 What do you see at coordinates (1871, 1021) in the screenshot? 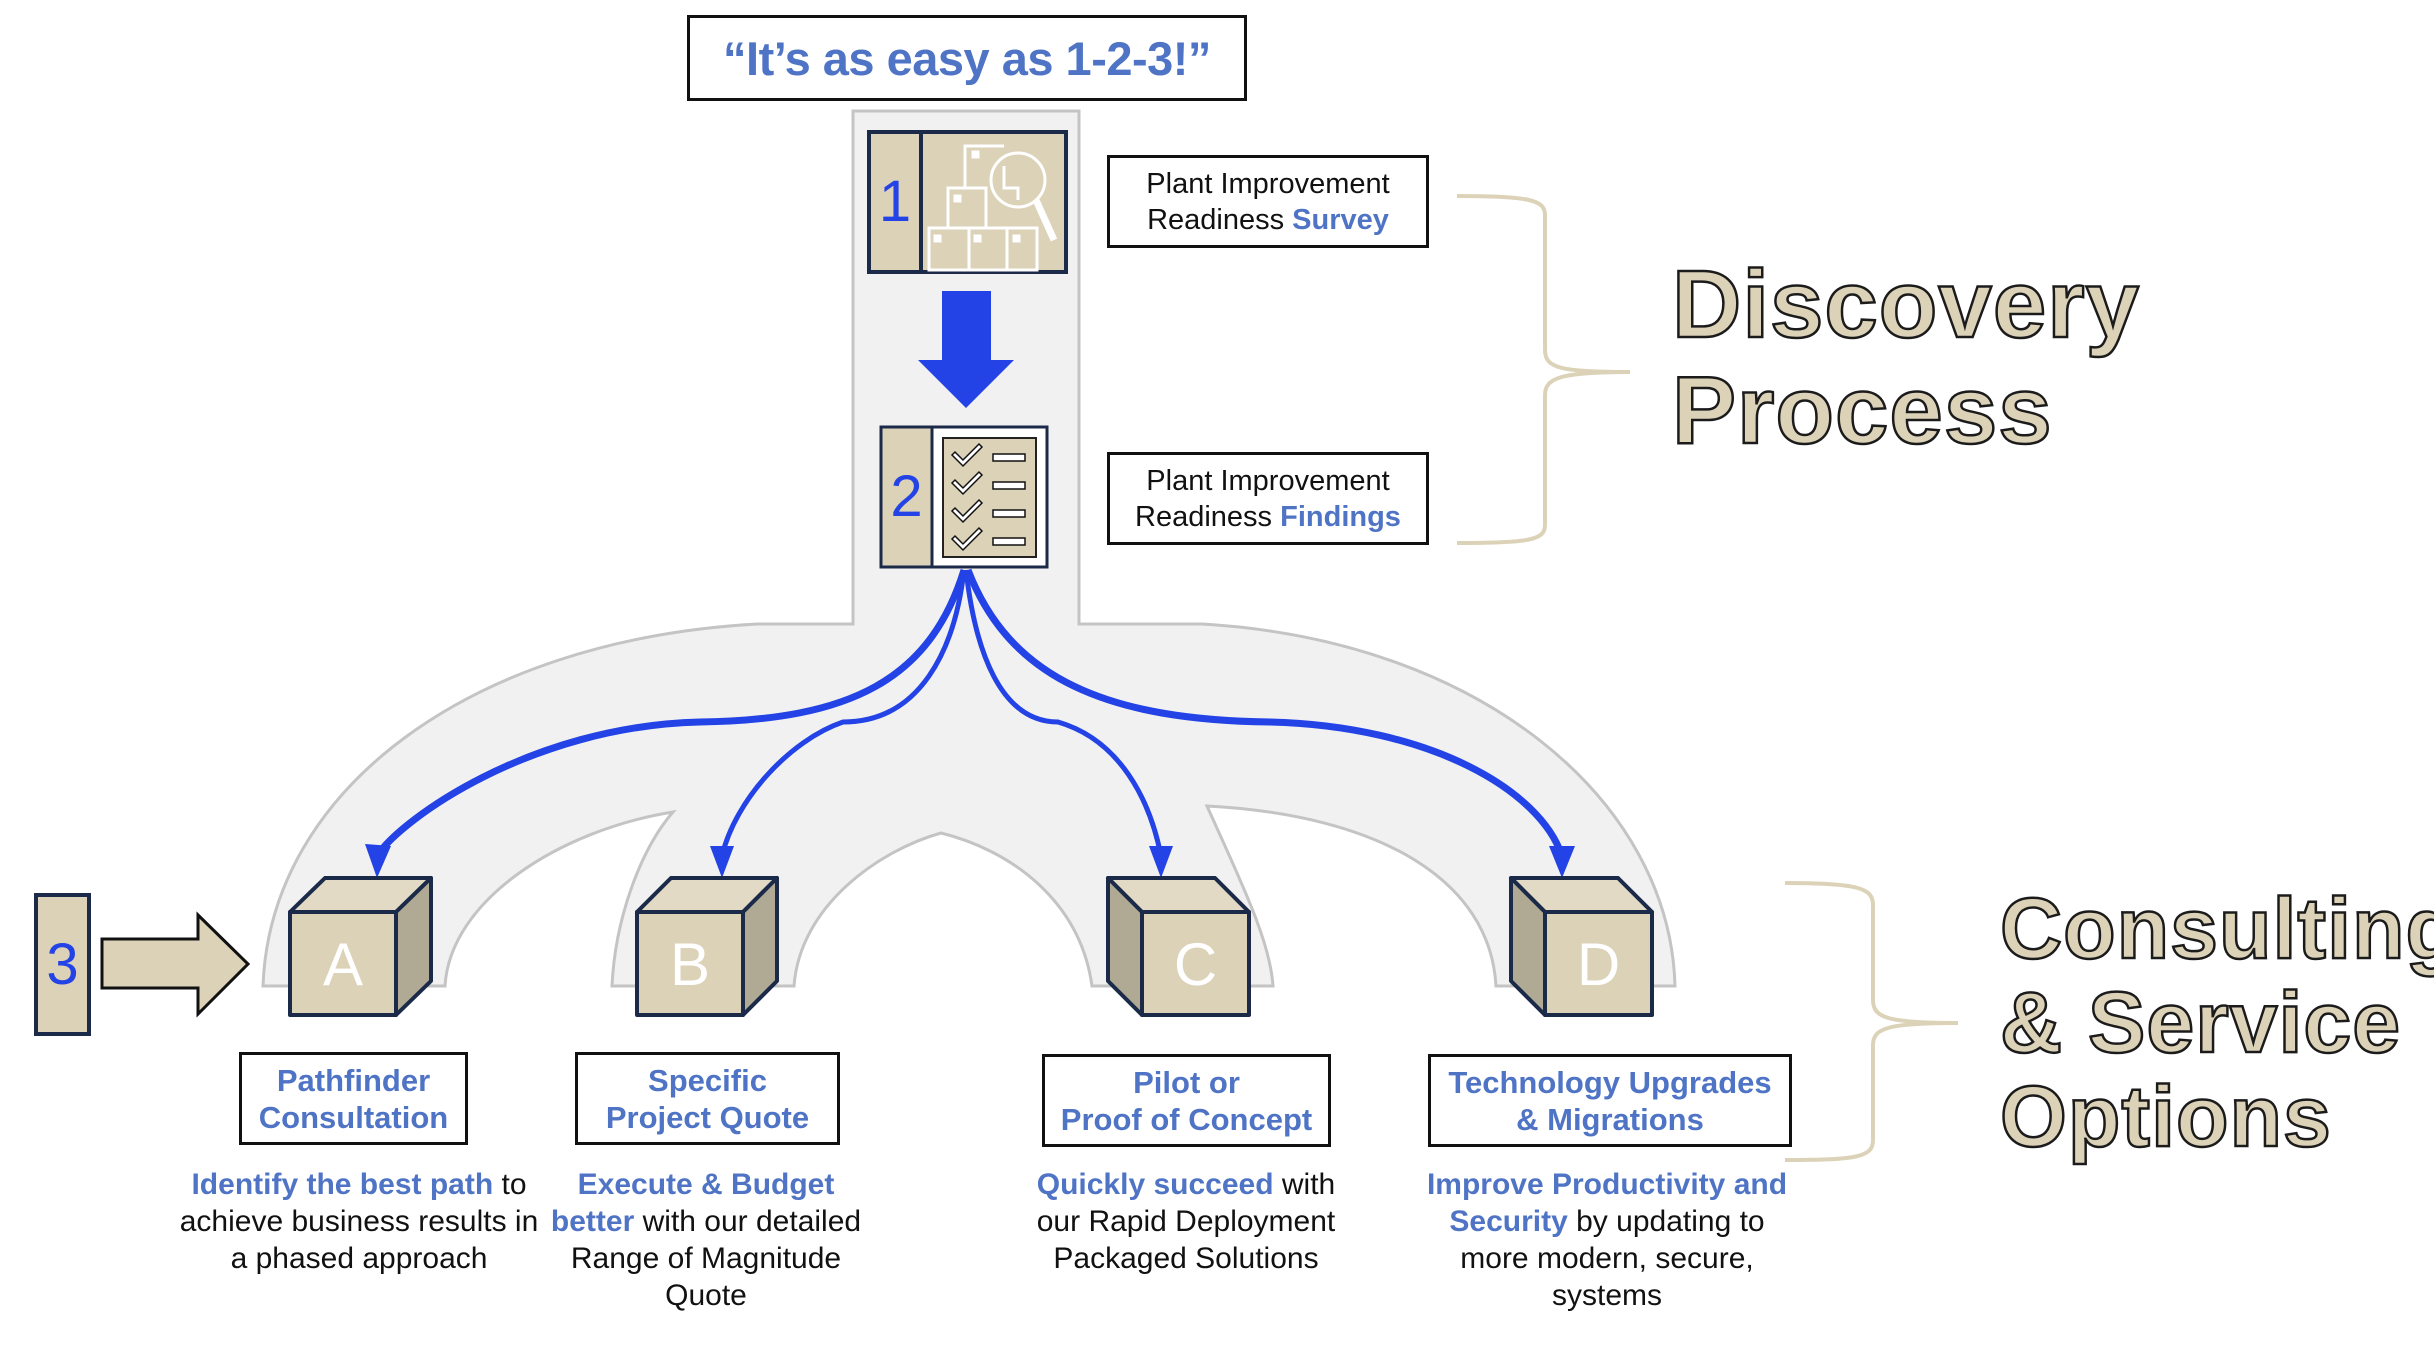
I see `options-brace` at bounding box center [1871, 1021].